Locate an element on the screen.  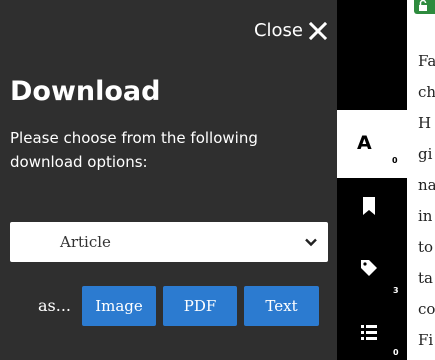
list-count: 0 is located at coordinates (396, 352).